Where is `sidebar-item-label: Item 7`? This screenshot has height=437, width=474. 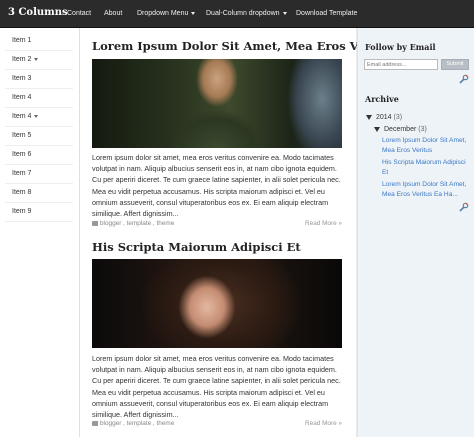
sidebar-item-label: Item 7 is located at coordinates (22, 173).